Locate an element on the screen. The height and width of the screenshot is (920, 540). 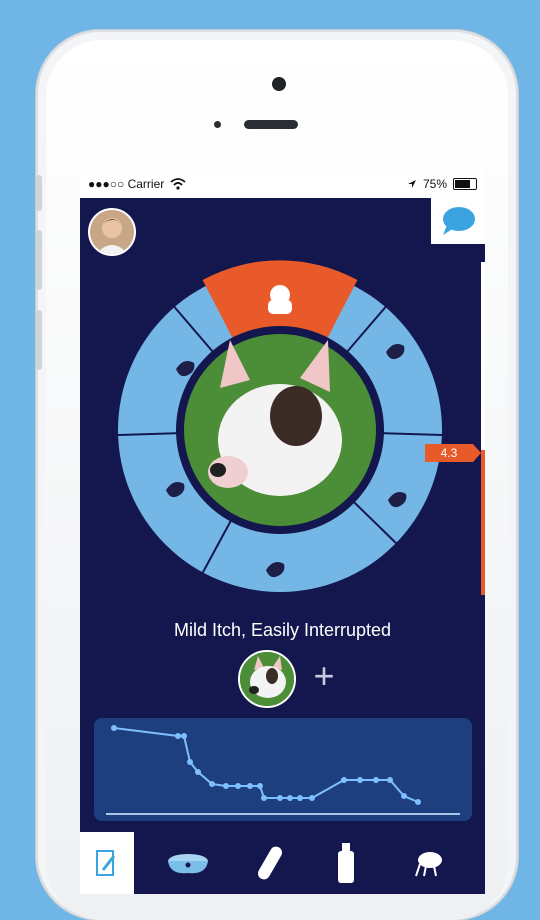
journal-icon is located at coordinates (106, 863).